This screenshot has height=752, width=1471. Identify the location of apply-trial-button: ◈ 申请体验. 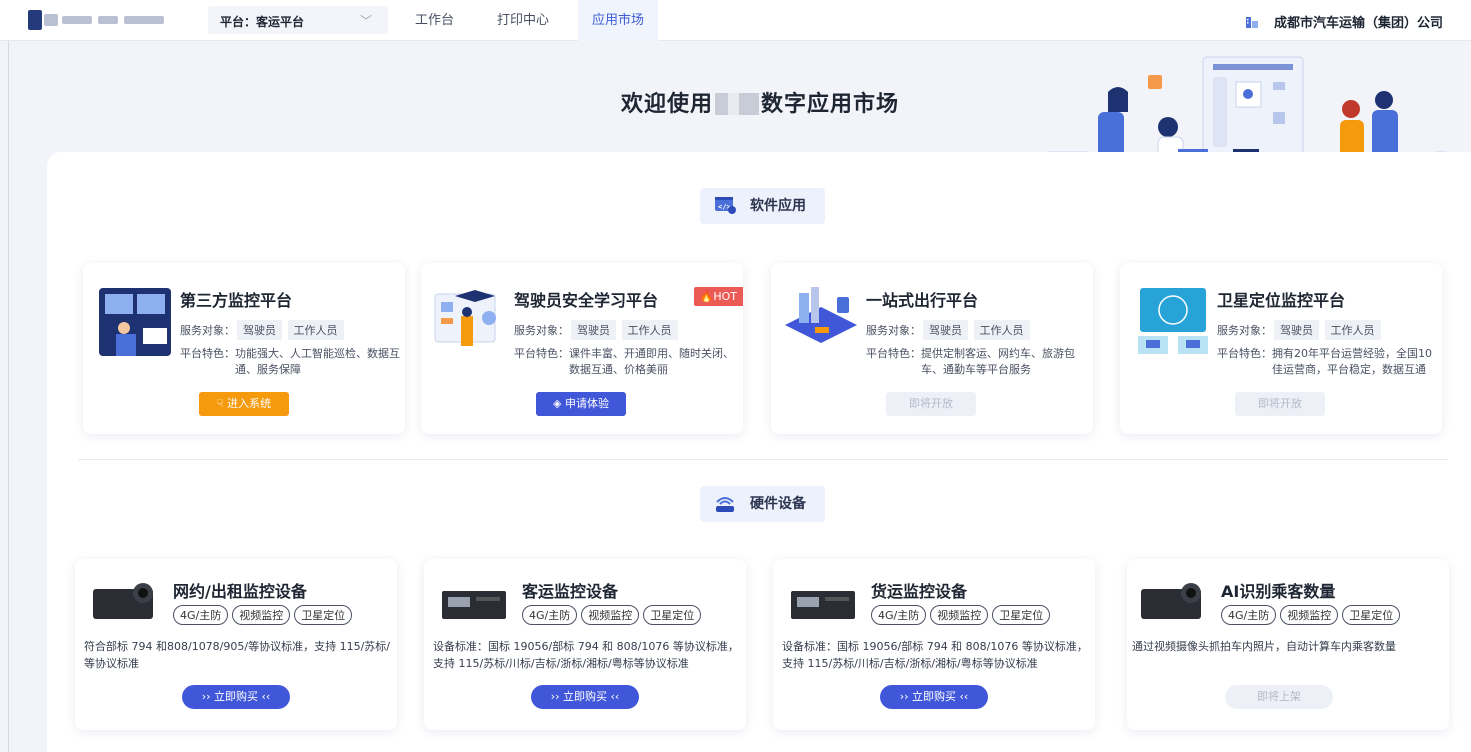
(581, 404).